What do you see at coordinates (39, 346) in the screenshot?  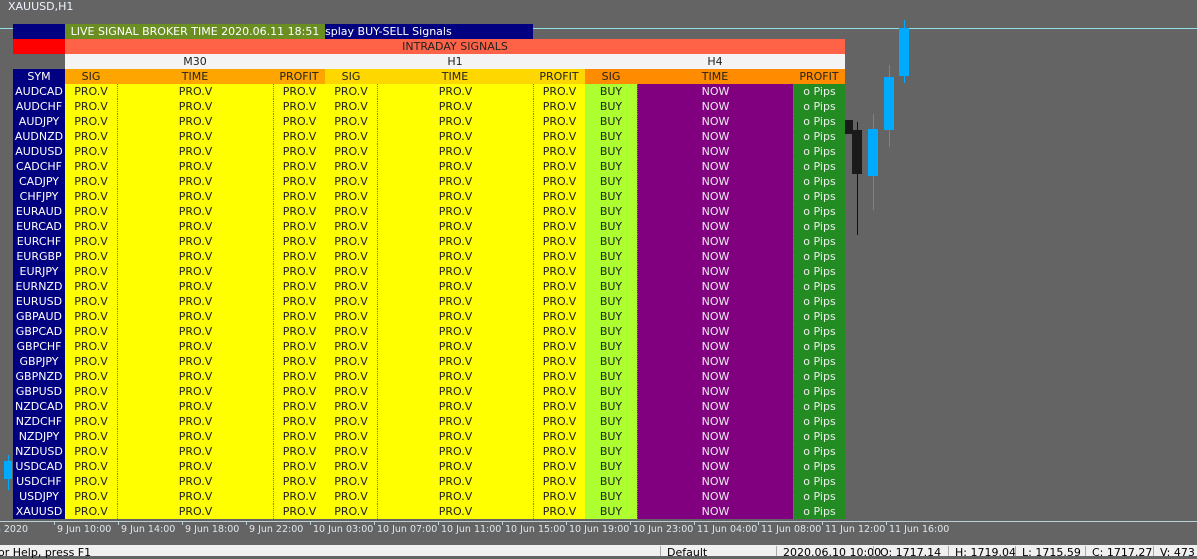 I see `symbol-cell: GBPCHF` at bounding box center [39, 346].